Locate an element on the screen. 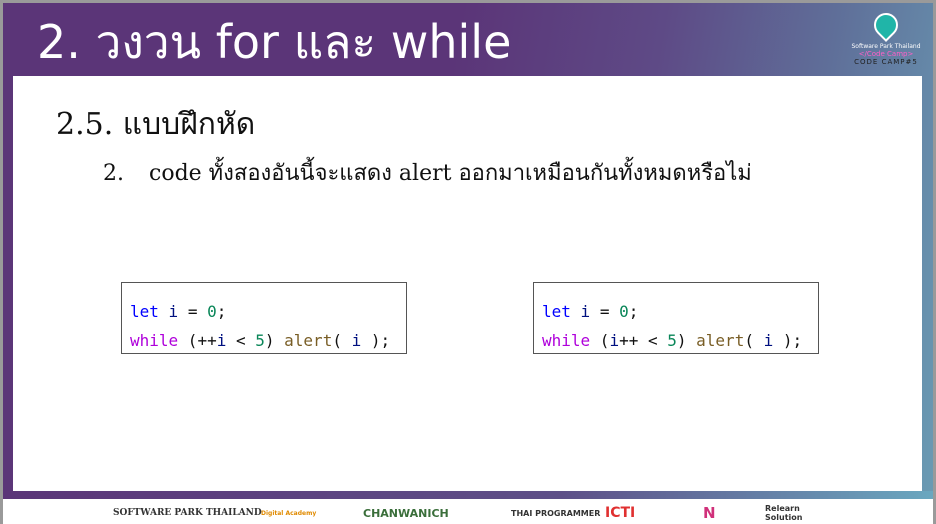 This screenshot has height=524, width=936. code-line: while (i++ < 5) alert( i ); is located at coordinates (672, 340).